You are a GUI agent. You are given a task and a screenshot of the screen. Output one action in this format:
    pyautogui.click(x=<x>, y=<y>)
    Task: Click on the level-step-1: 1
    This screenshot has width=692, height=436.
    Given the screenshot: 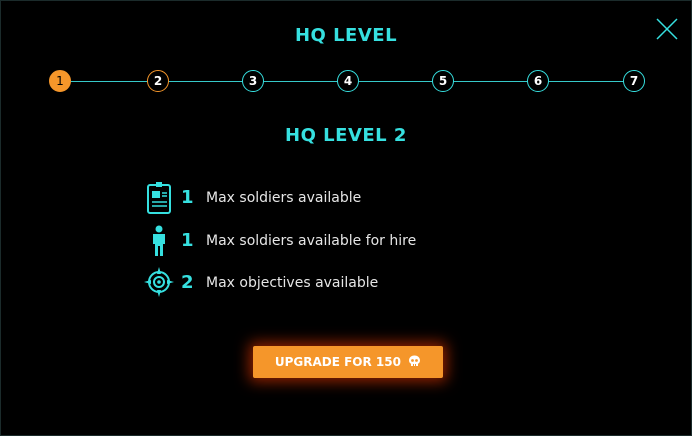 What is the action you would take?
    pyautogui.click(x=60, y=81)
    